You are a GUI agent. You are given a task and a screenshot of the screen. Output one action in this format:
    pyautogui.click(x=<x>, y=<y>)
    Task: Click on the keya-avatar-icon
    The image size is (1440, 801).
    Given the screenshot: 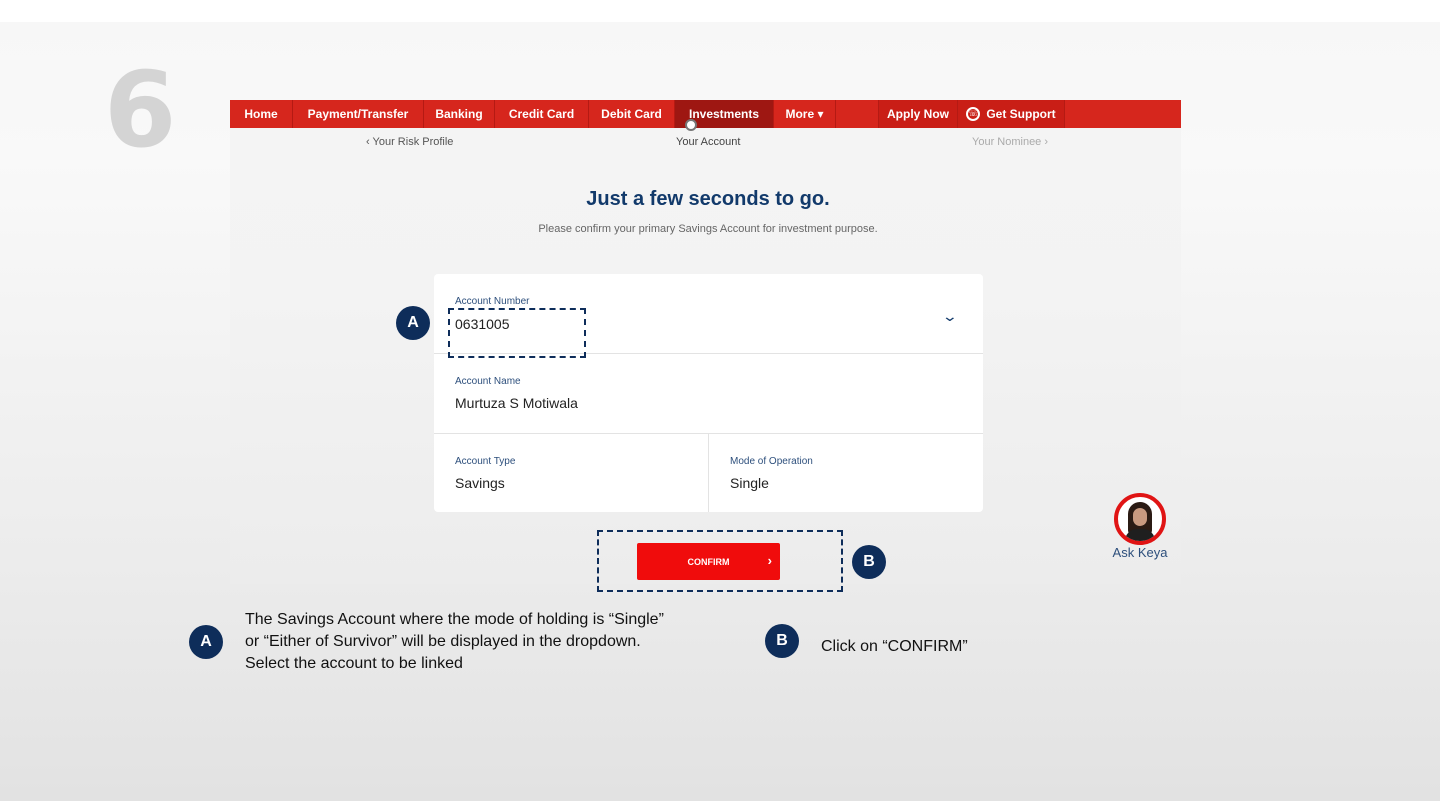 What is the action you would take?
    pyautogui.click(x=1140, y=519)
    